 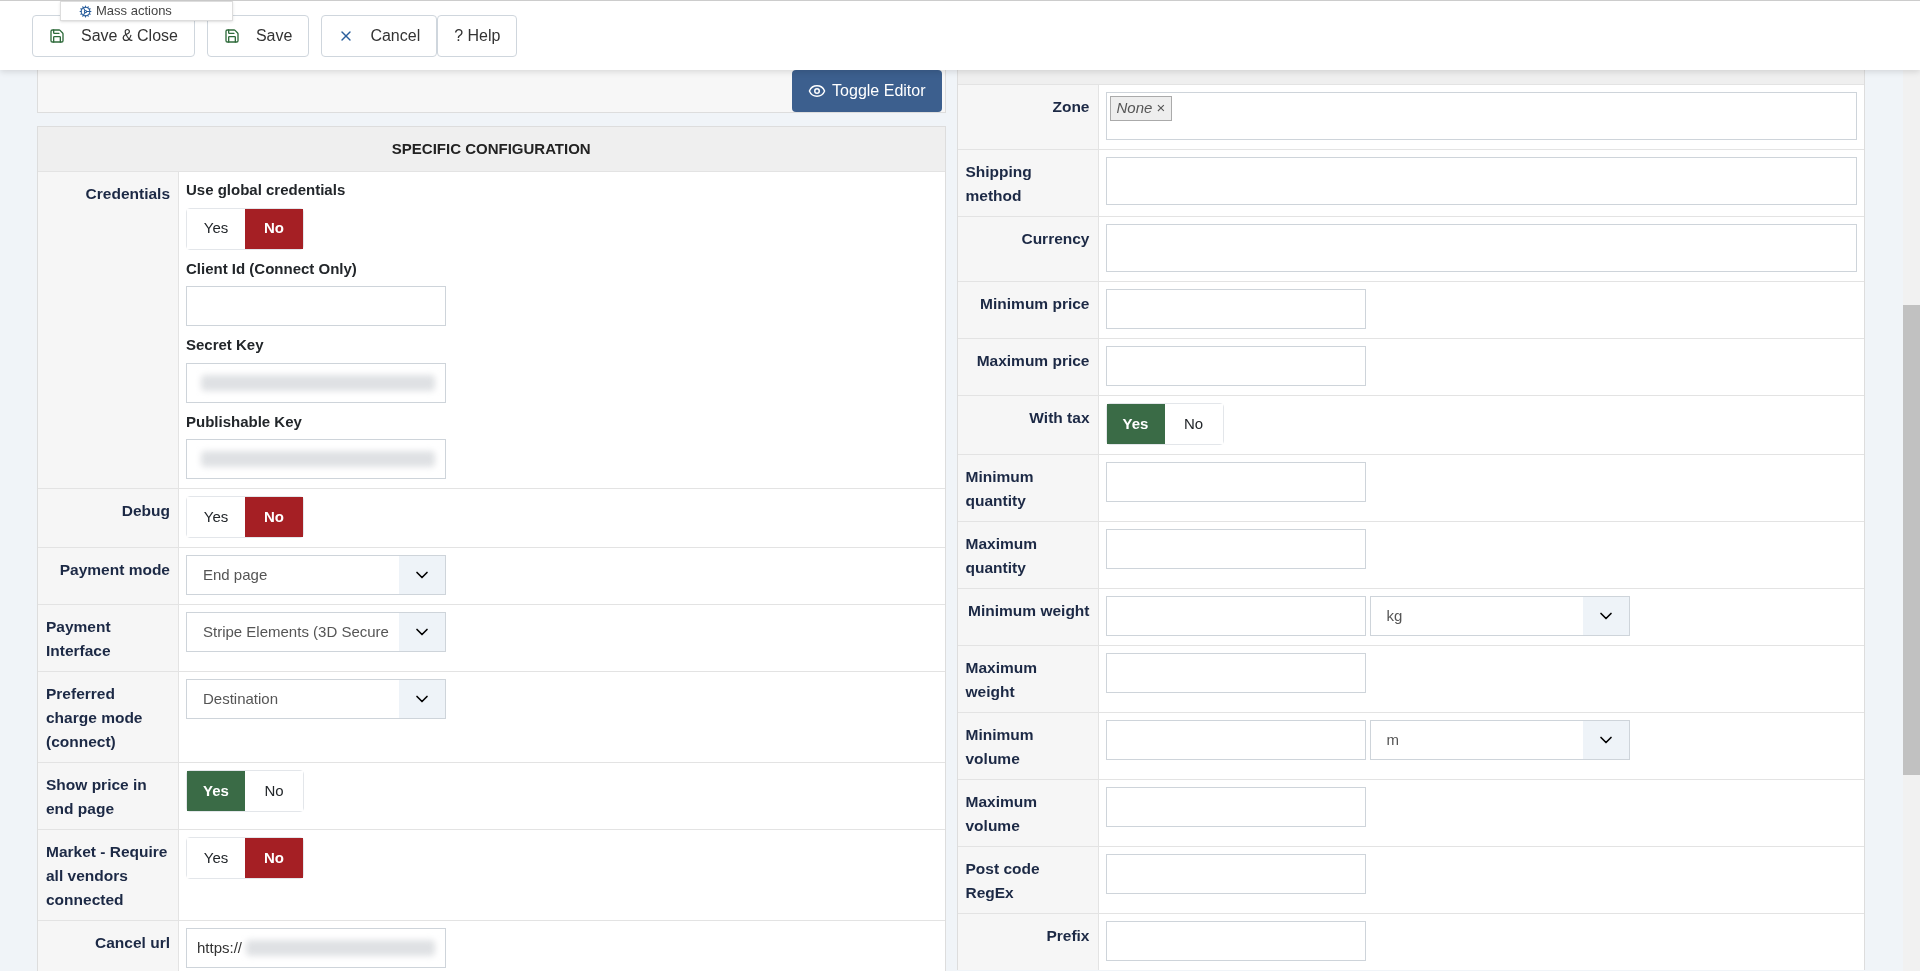 What do you see at coordinates (316, 632) in the screenshot?
I see `select-field: Stripe Elements (3D Secure` at bounding box center [316, 632].